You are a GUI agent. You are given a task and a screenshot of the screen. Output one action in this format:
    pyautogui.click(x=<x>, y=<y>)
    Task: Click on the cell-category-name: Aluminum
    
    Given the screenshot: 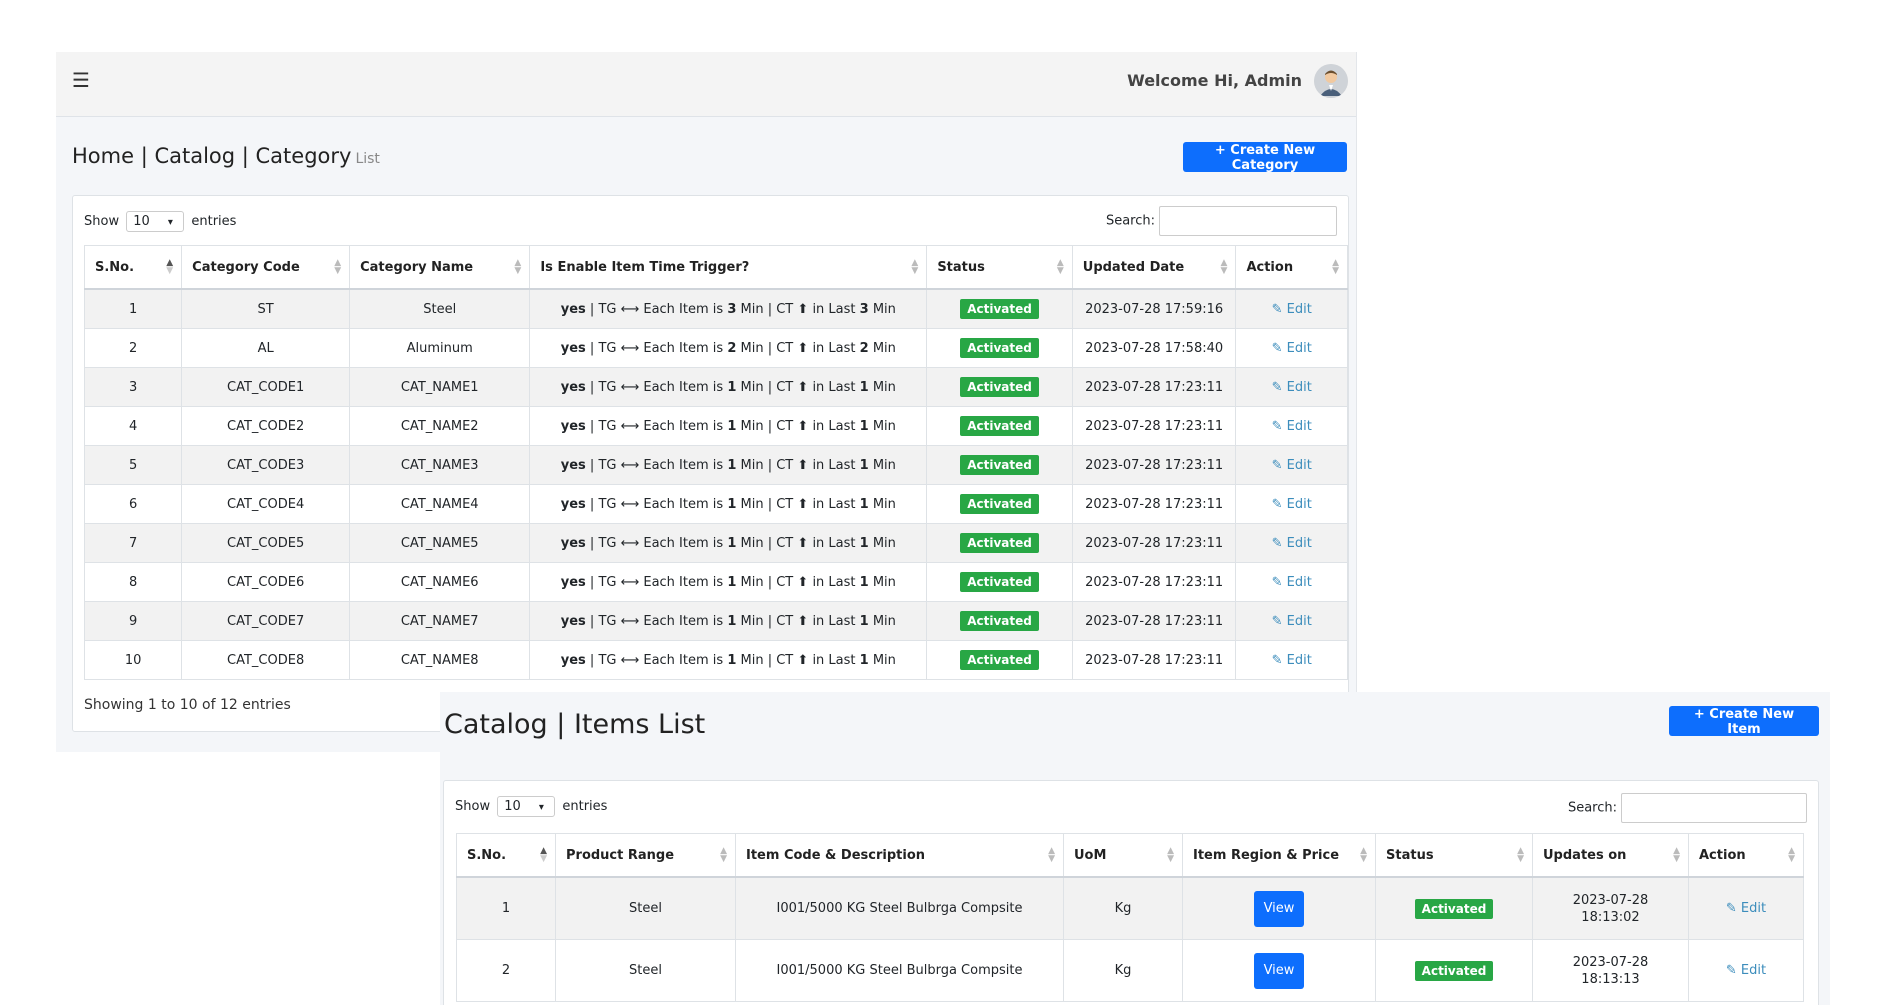 What is the action you would take?
    pyautogui.click(x=440, y=348)
    